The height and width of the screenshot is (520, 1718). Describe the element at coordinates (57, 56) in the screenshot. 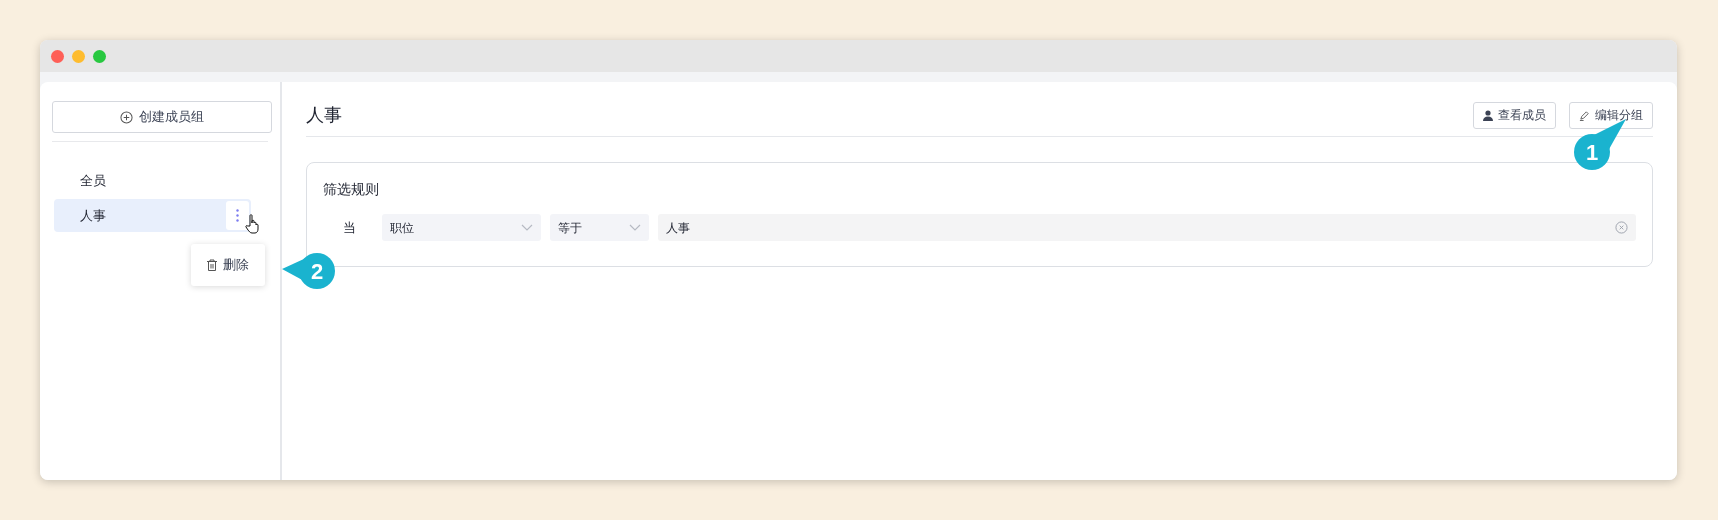

I see `close-icon` at that location.